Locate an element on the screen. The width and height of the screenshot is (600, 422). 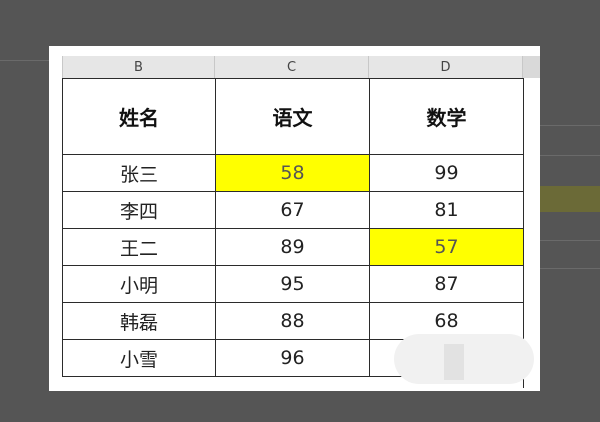
table-row: 王二 89 57 is located at coordinates (293, 247).